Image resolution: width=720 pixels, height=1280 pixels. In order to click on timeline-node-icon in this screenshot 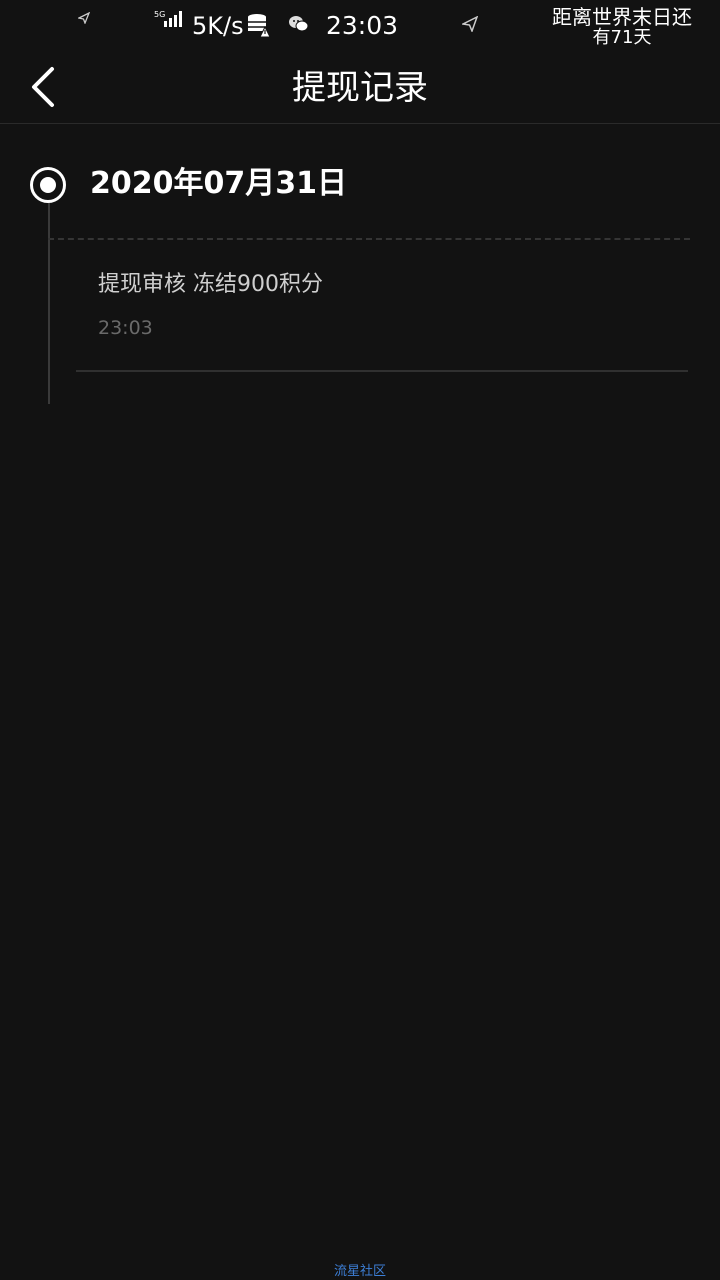, I will do `click(48, 185)`.